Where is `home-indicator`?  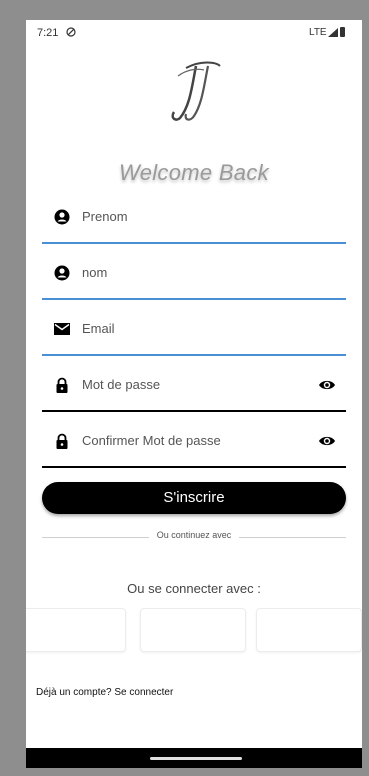
home-indicator is located at coordinates (196, 758).